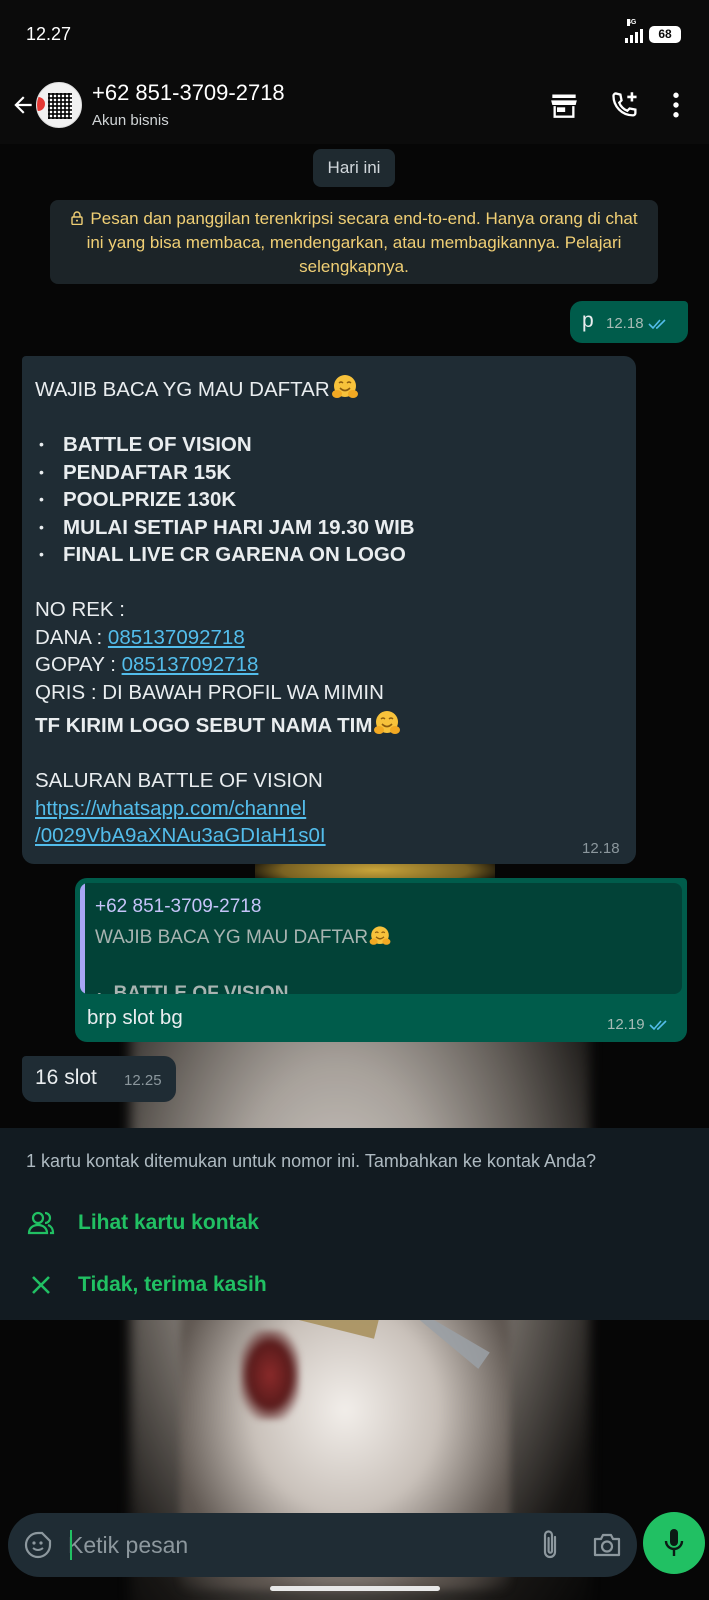  Describe the element at coordinates (204, 725) in the screenshot. I see `tf-text: TF KIRIM LOGO SEBUT NAMA TIM` at that location.